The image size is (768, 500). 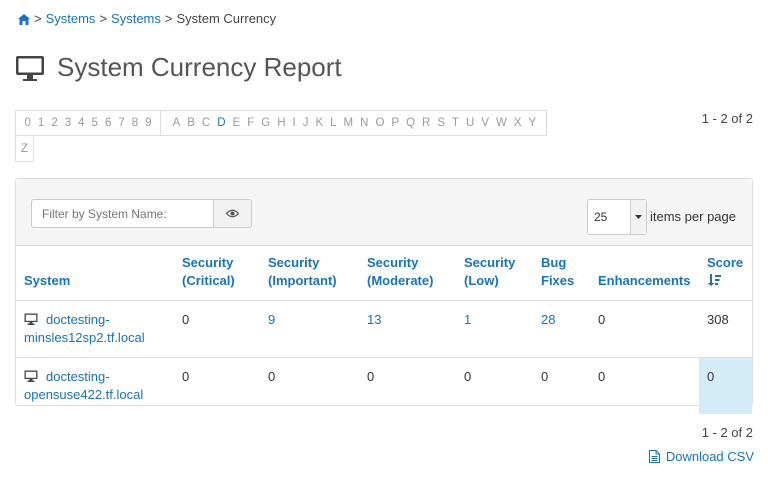 I want to click on alpha-item: 7, so click(x=121, y=123).